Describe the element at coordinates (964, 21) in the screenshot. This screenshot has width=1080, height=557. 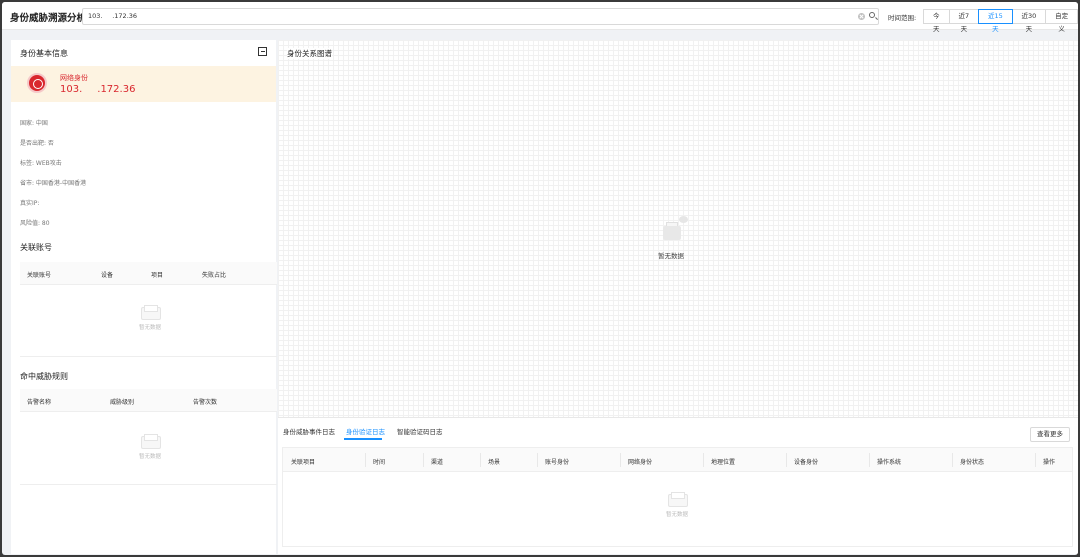
I see `time-option-7days: 近7天` at that location.